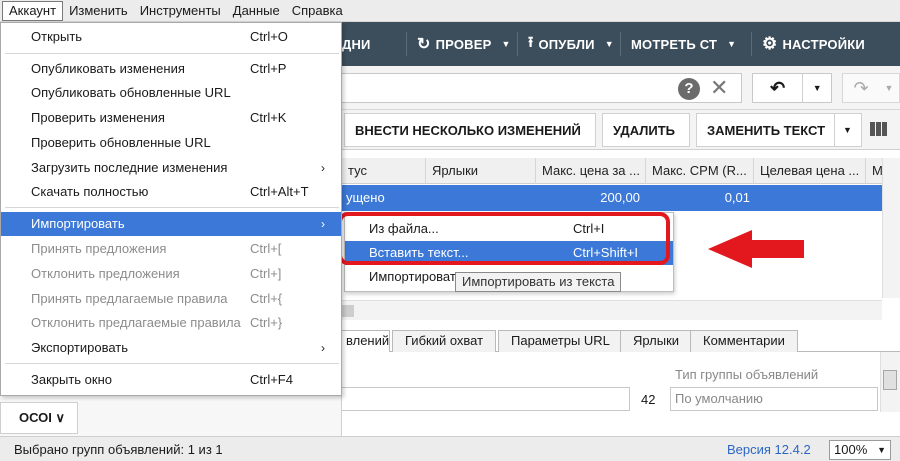 This screenshot has height=461, width=900. Describe the element at coordinates (560, 341) in the screenshot. I see `tab-url-params: Параметры URL` at that location.